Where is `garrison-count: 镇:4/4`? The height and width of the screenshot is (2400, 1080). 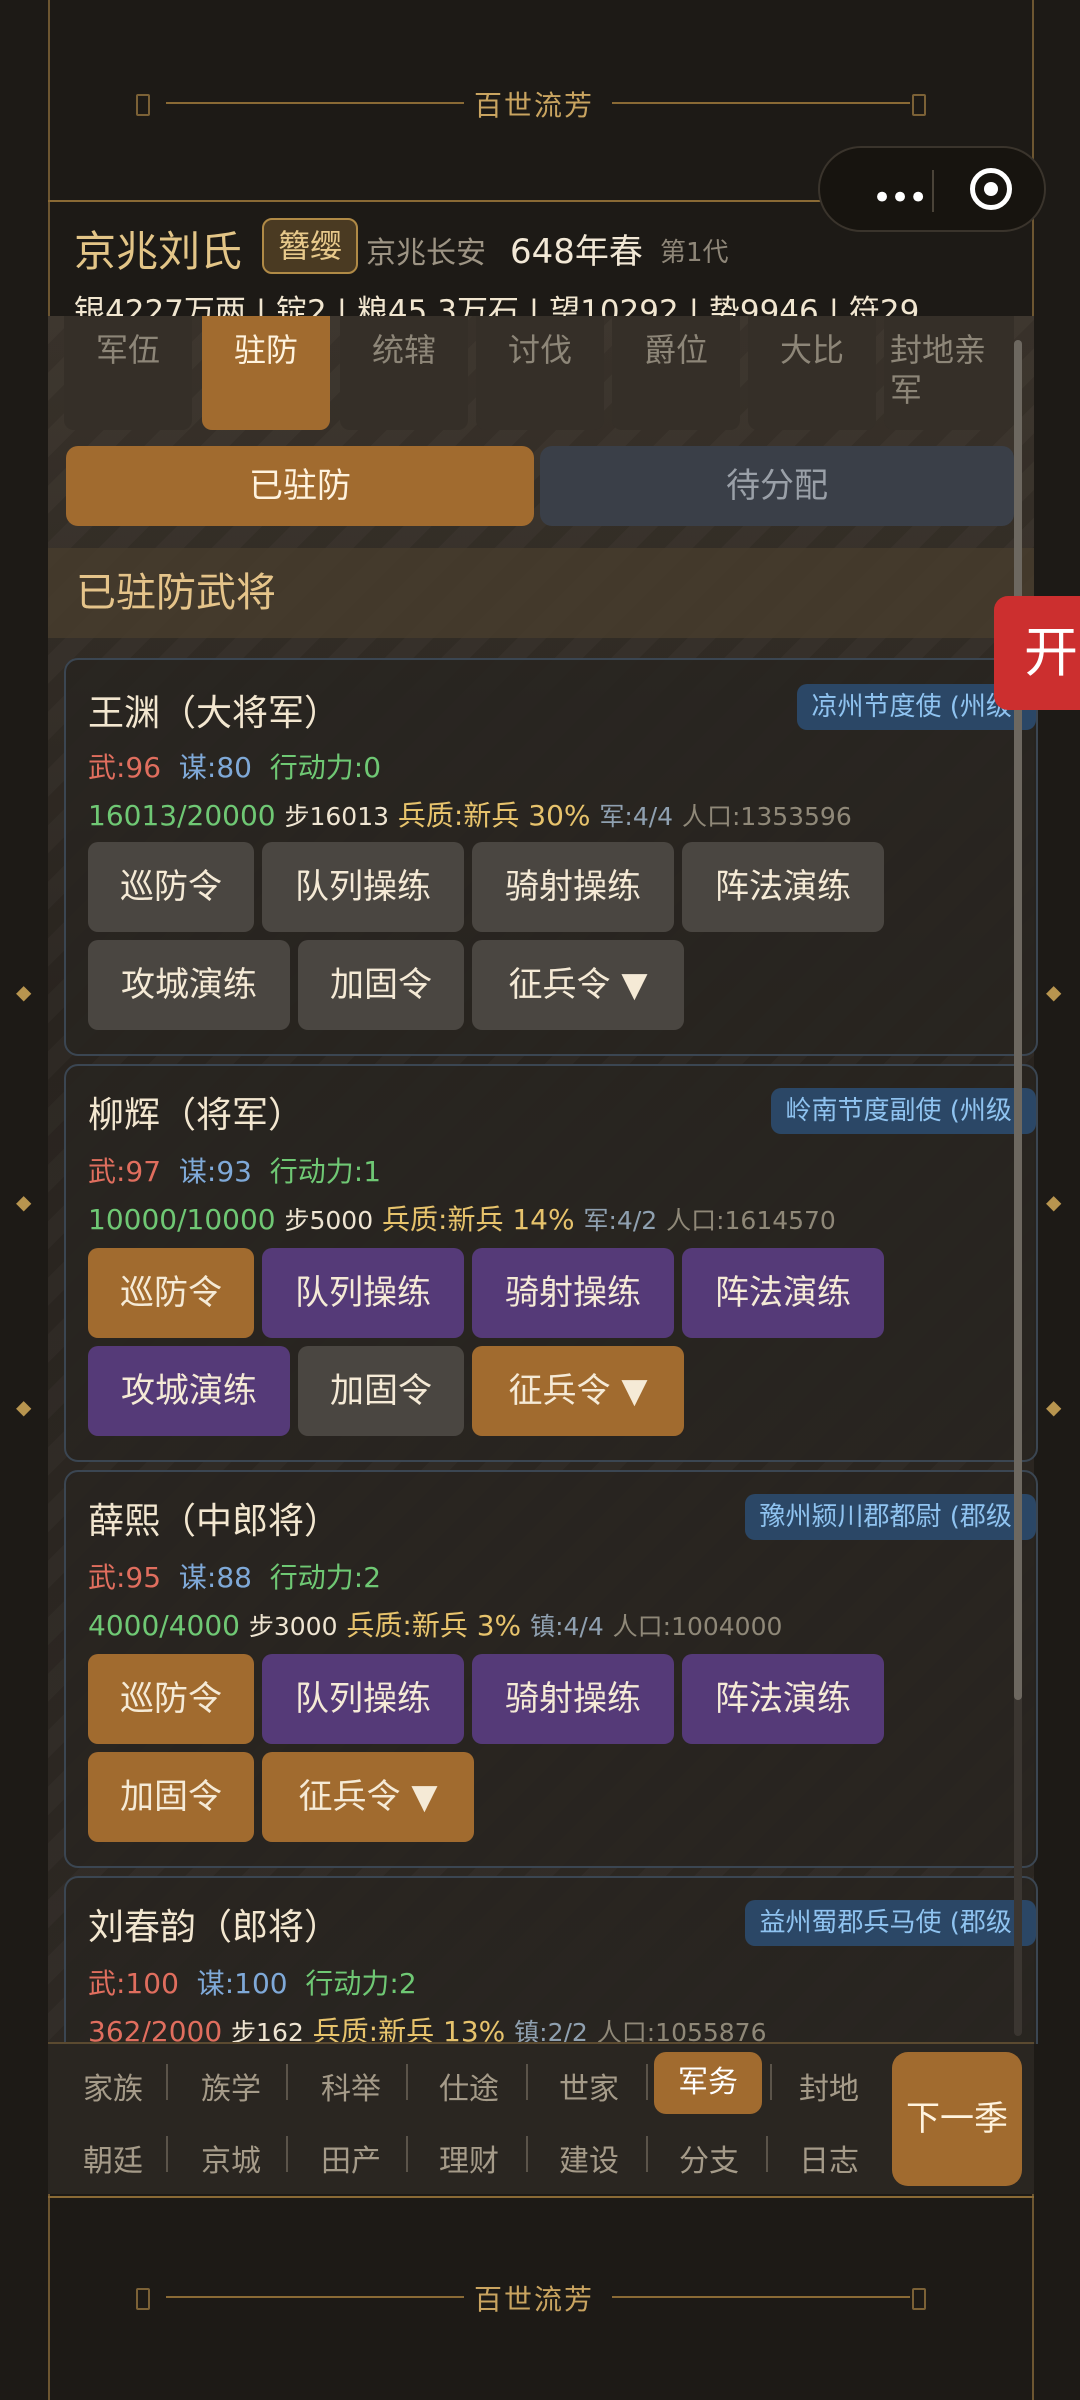 garrison-count: 镇:4/4 is located at coordinates (567, 1626).